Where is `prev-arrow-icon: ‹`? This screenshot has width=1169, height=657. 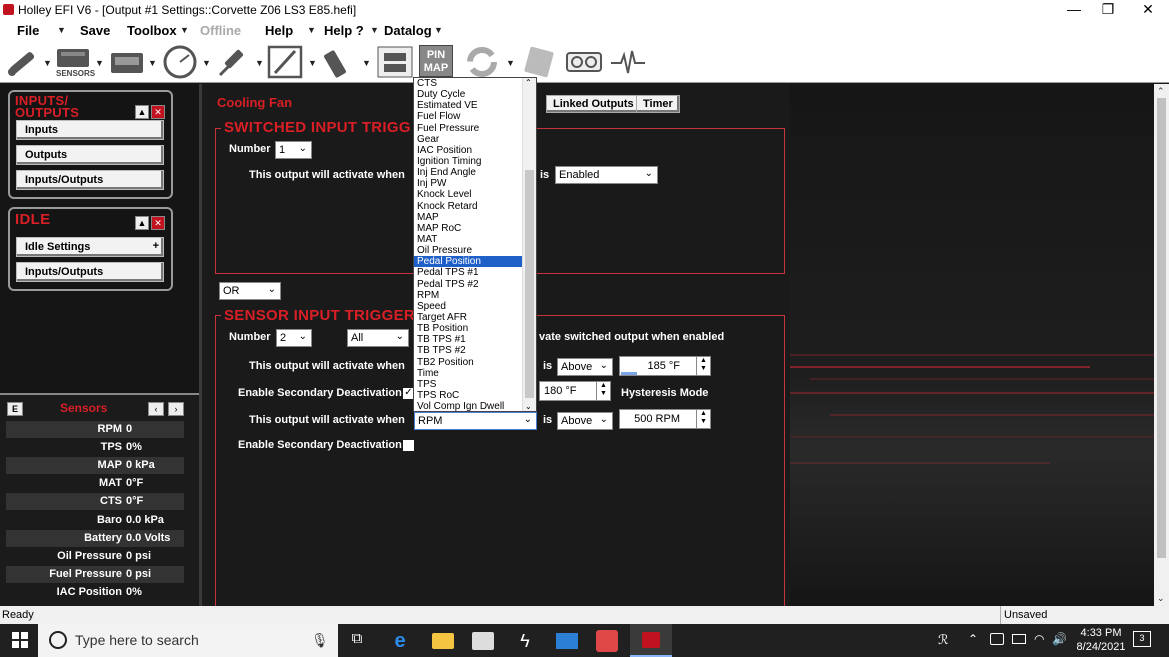
prev-arrow-icon: ‹ is located at coordinates (156, 409).